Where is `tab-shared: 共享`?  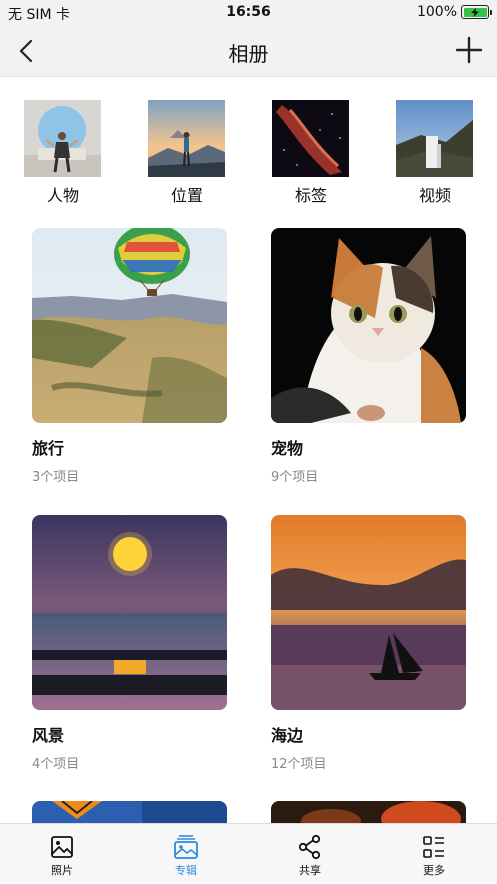 tab-shared: 共享 is located at coordinates (310, 854).